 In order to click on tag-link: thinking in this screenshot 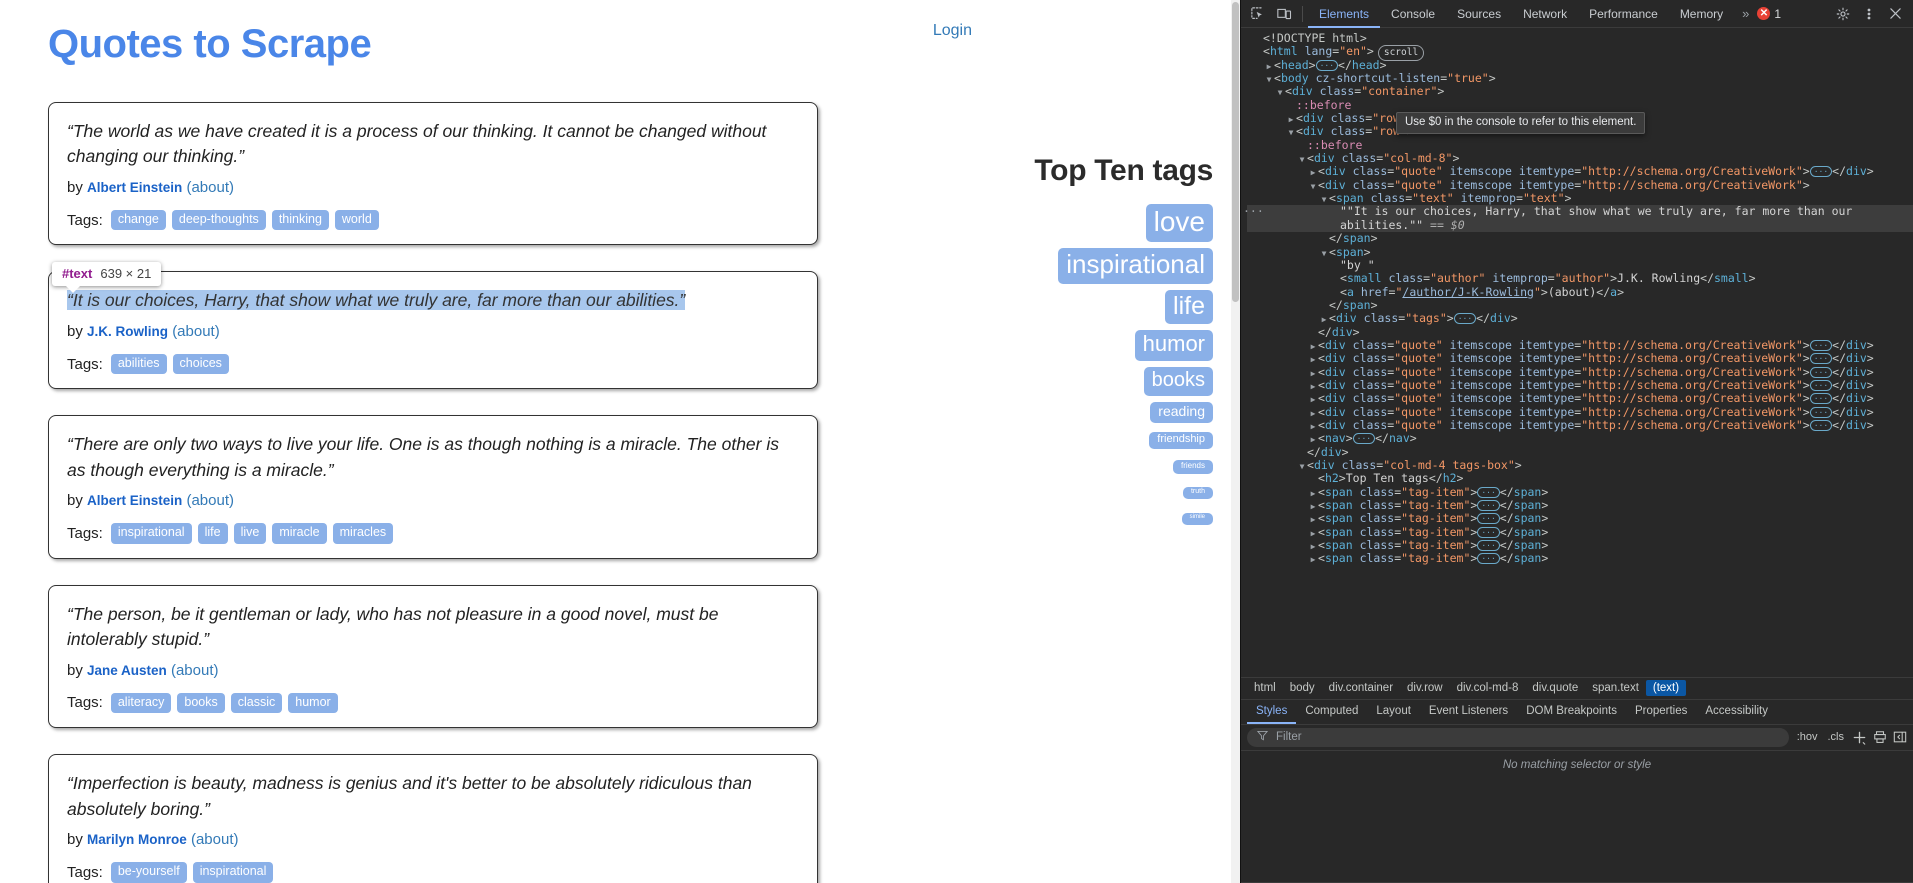, I will do `click(300, 220)`.